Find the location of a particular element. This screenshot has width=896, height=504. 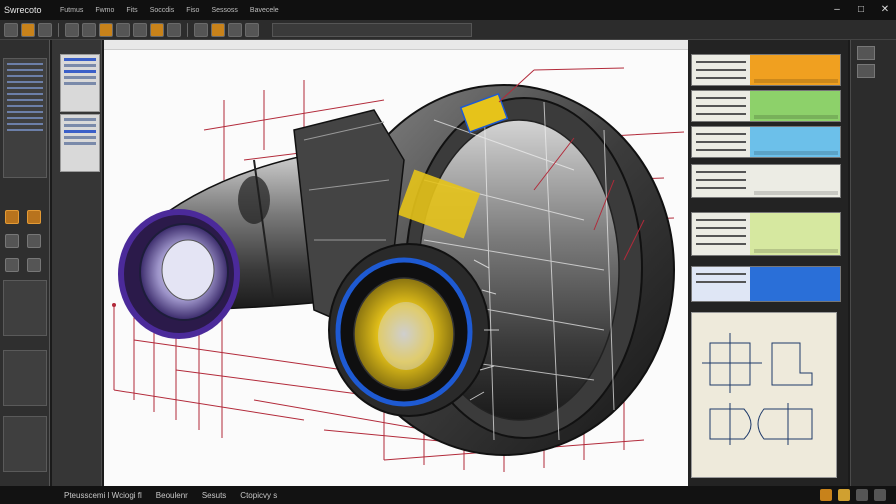

menu-item: Fiso is located at coordinates (192, 10).